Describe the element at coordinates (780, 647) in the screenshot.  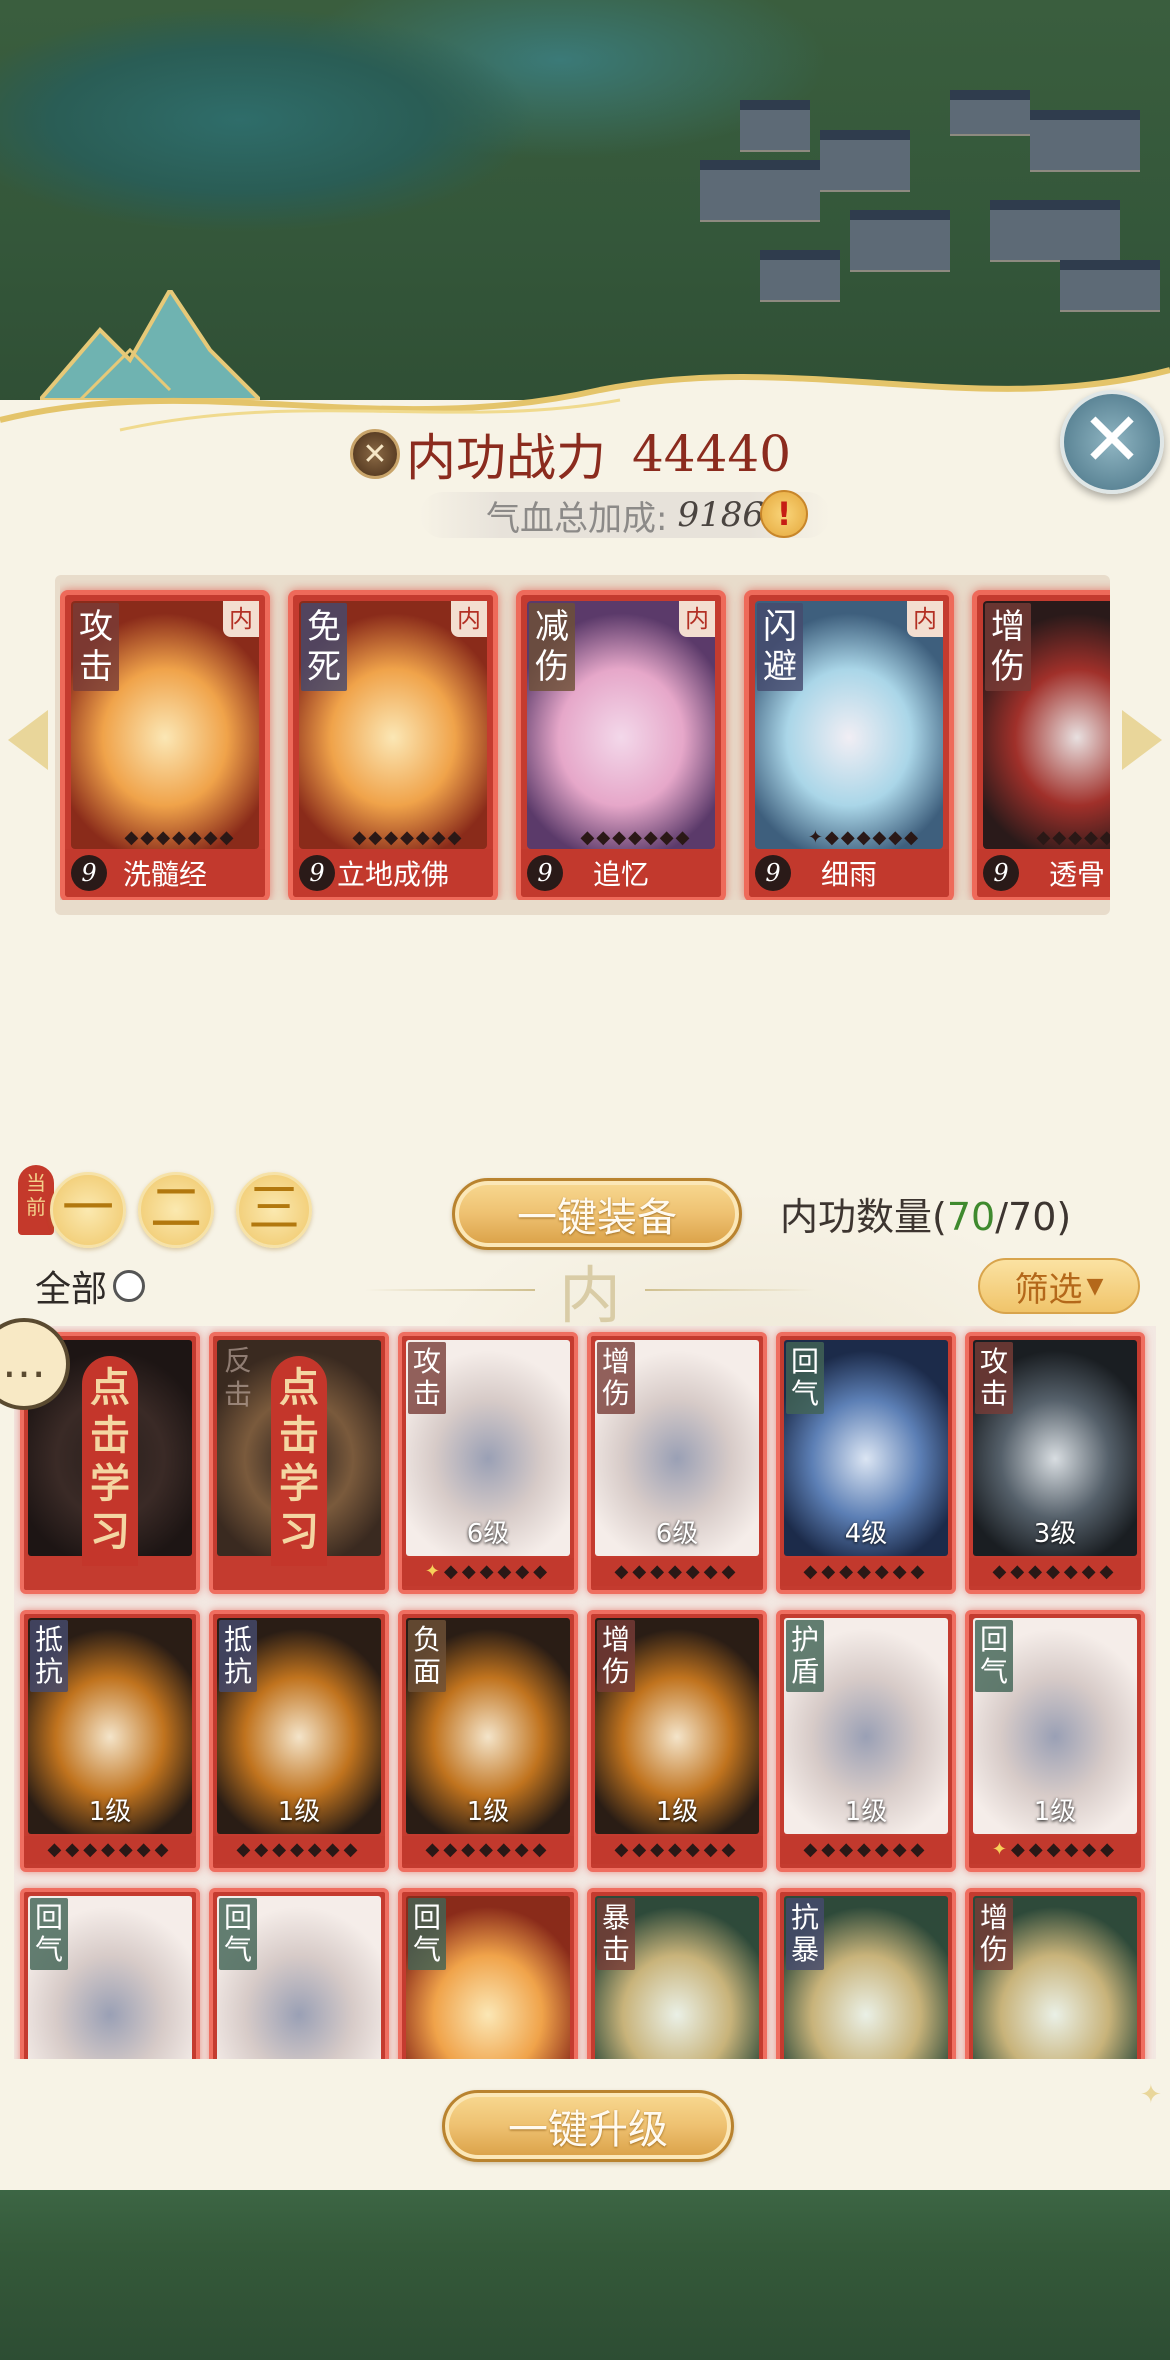
I see `skill-type-tag: 闪避` at that location.